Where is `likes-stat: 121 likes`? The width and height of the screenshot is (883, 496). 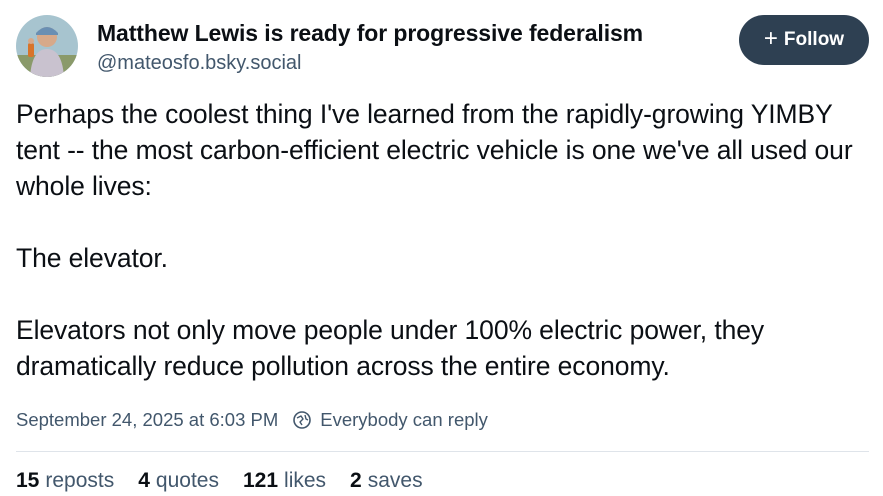
likes-stat: 121 likes is located at coordinates (284, 481).